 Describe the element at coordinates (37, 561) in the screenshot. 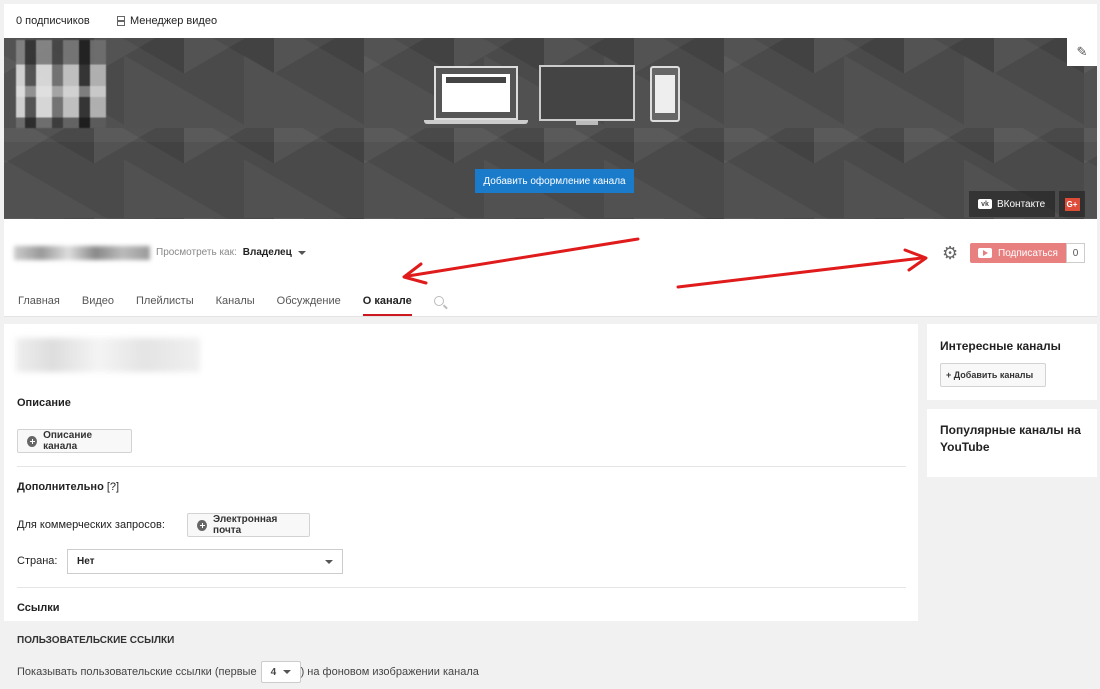

I see `country-label: Страна:` at that location.